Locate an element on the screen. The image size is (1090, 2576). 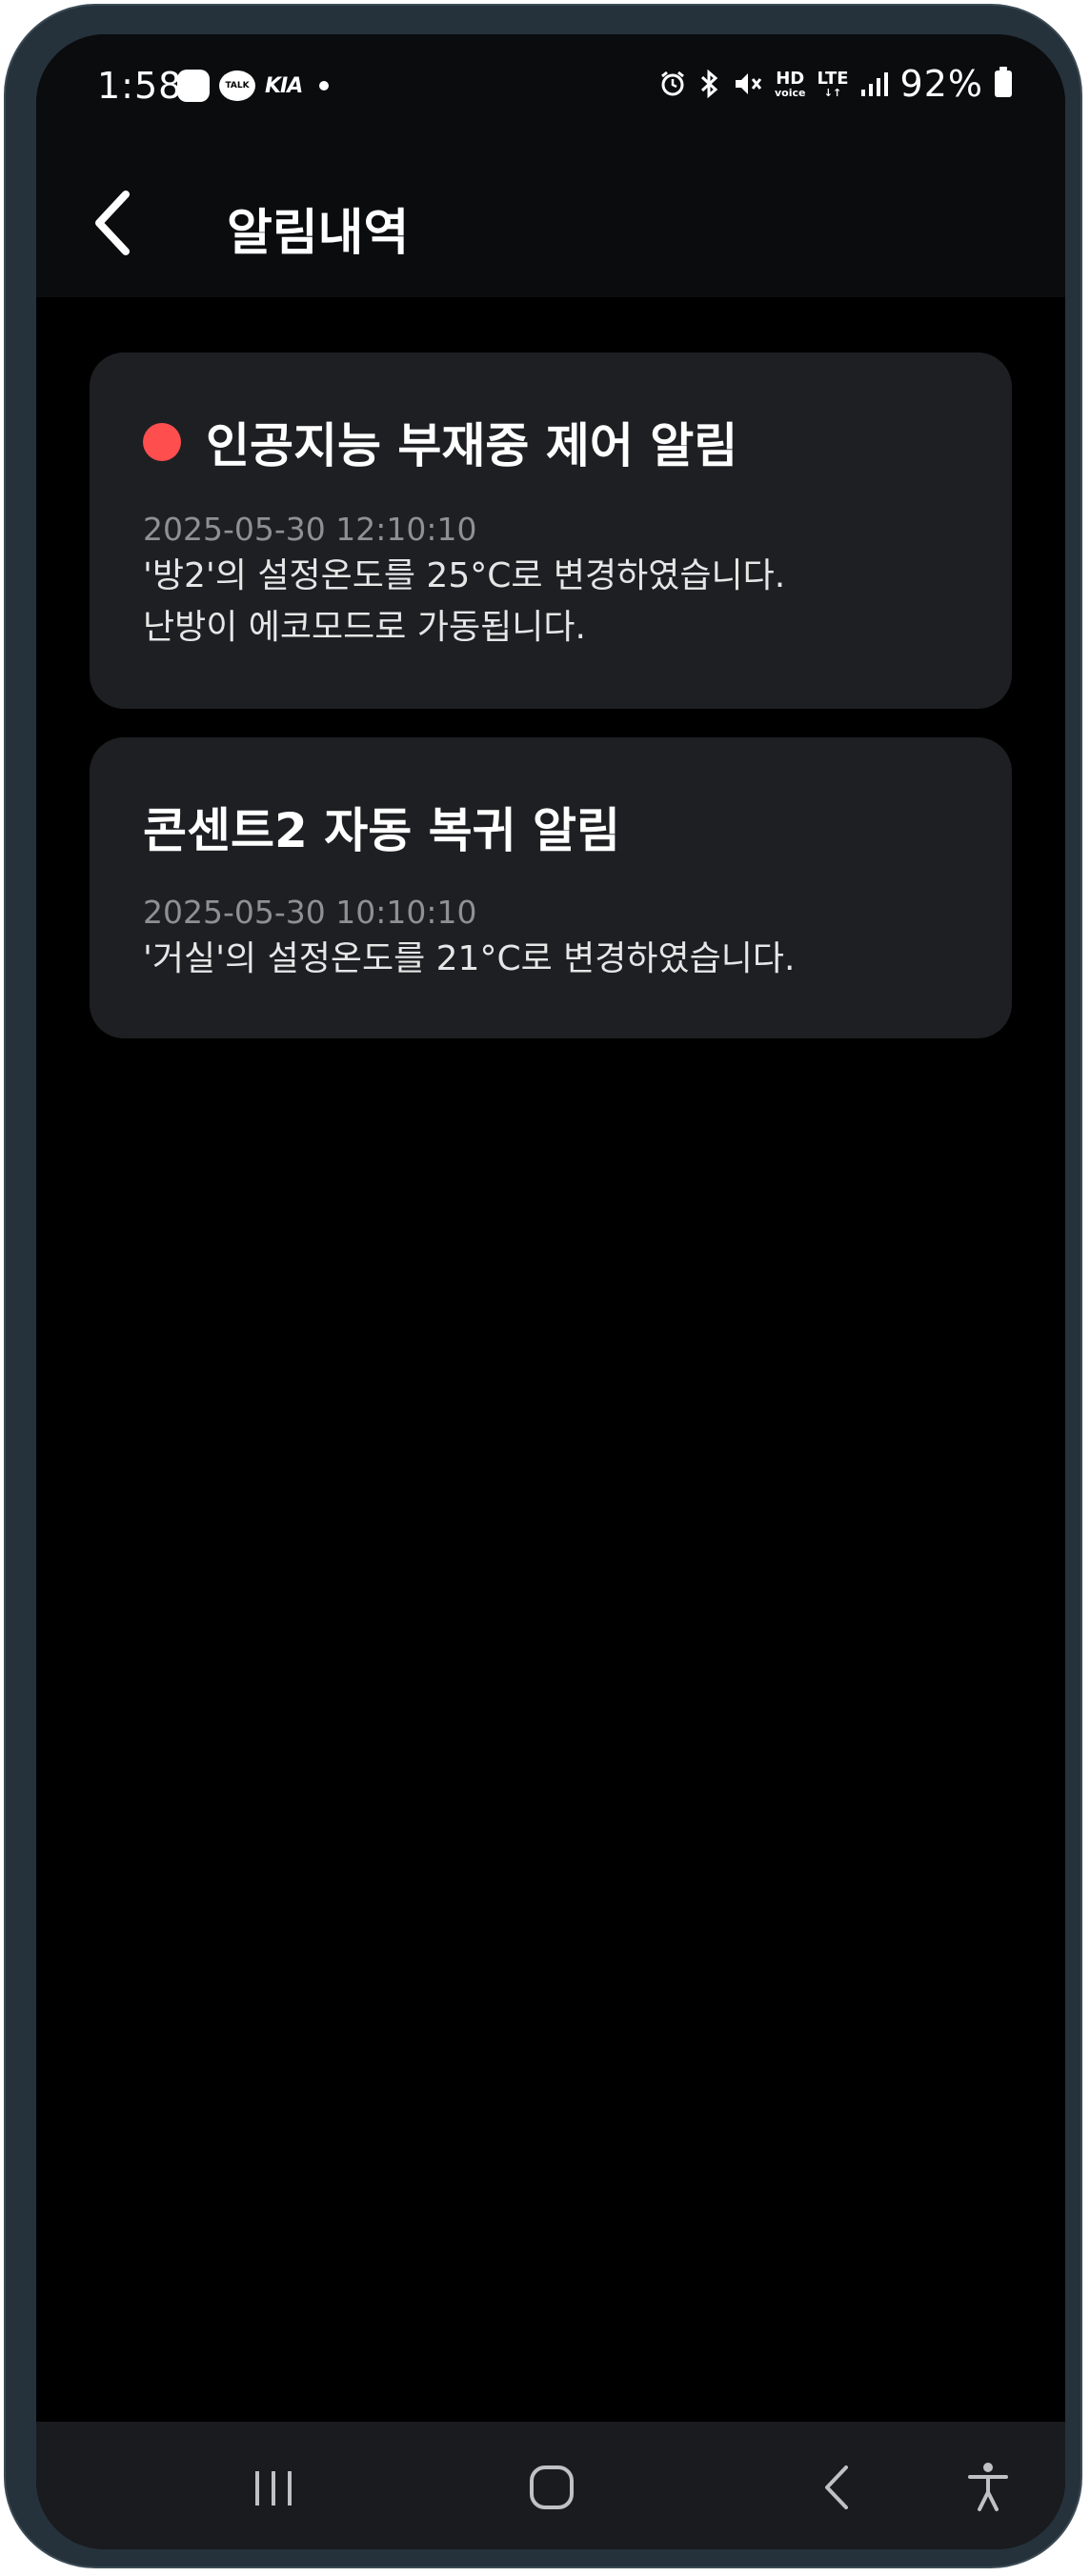
talk-label: TALK is located at coordinates (238, 86).